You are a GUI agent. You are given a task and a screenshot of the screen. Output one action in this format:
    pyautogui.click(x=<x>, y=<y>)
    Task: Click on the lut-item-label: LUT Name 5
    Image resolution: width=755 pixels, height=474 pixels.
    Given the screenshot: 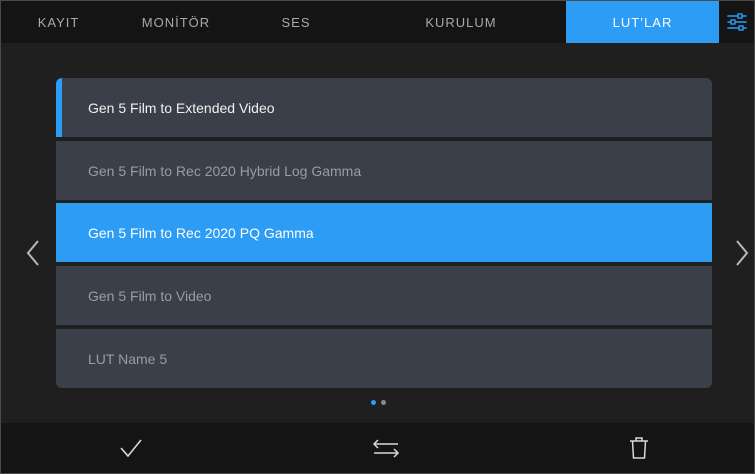 What is the action you would take?
    pyautogui.click(x=128, y=358)
    